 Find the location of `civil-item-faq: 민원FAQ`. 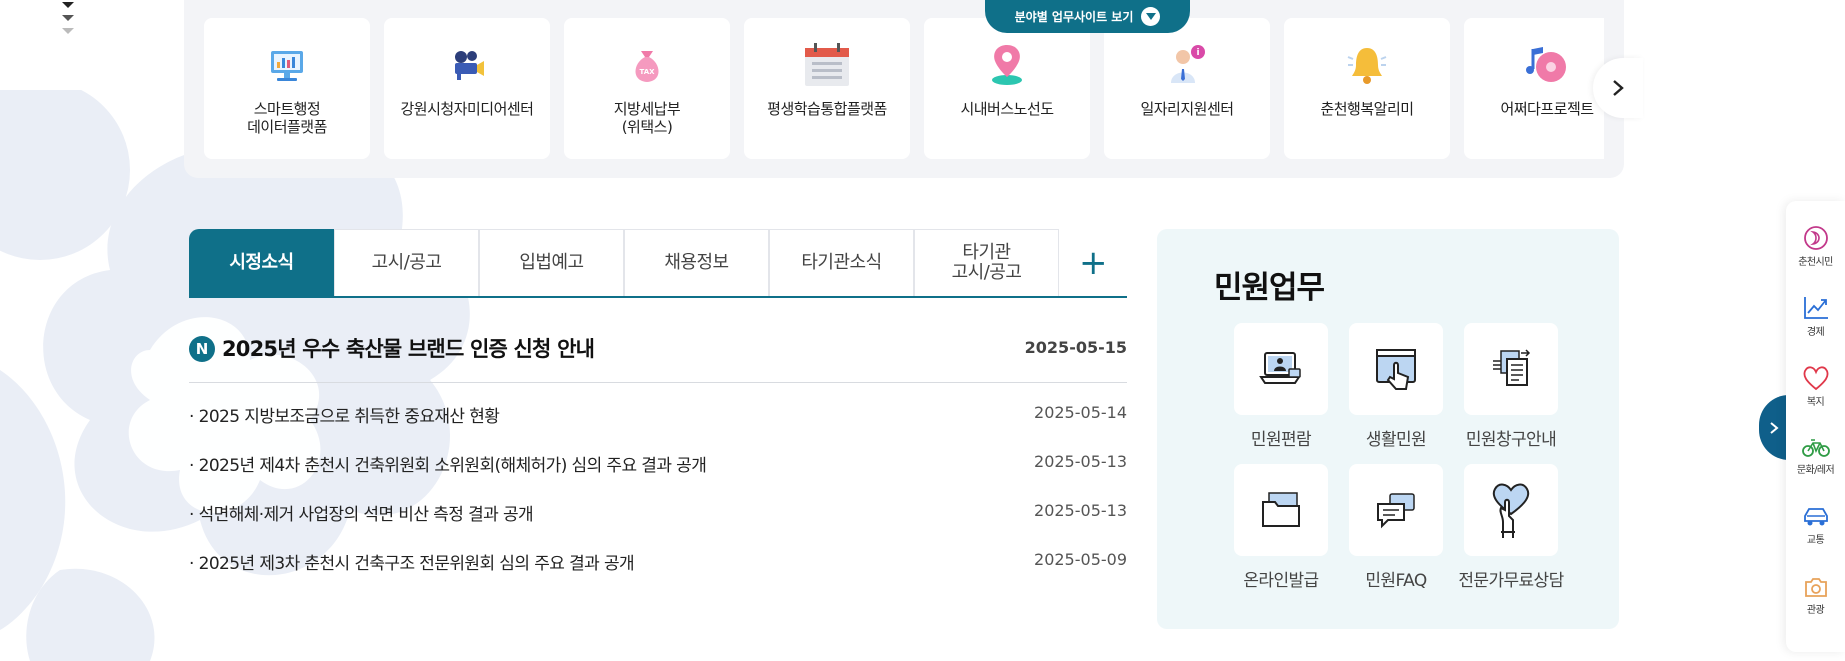

civil-item-faq: 민원FAQ is located at coordinates (1396, 527).